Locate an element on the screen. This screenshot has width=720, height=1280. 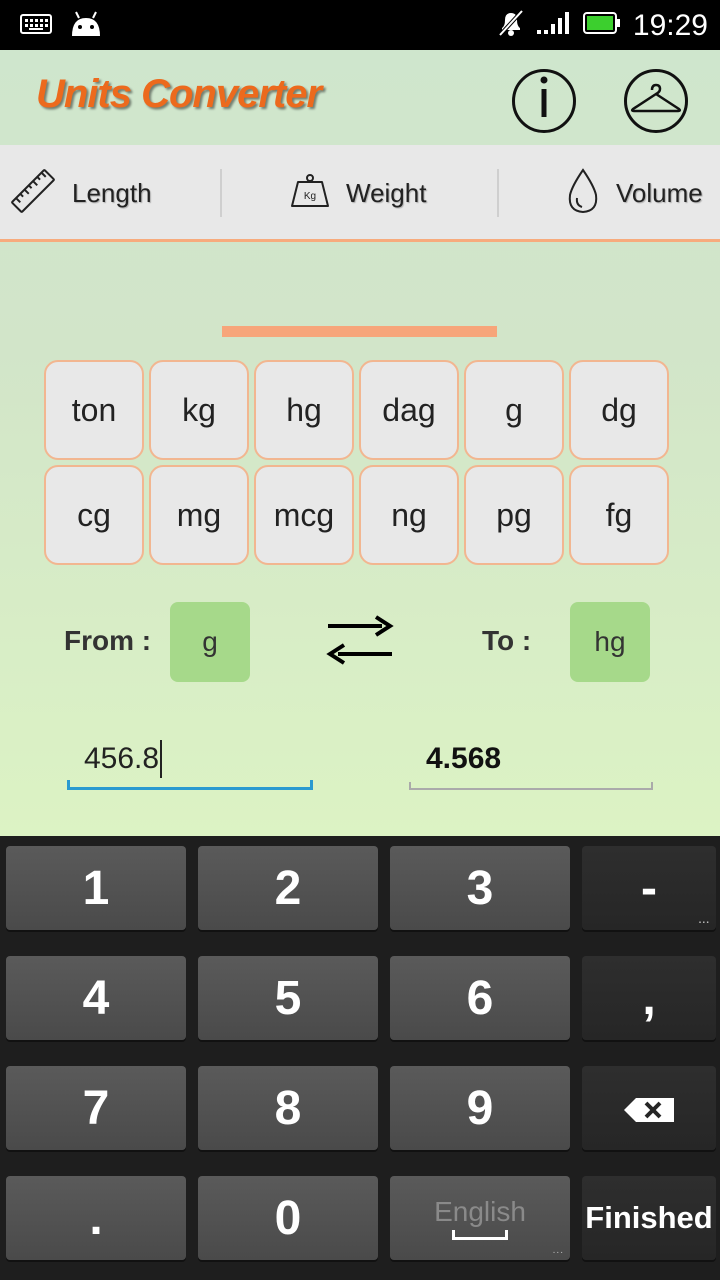
tab-weight: Kg Weight is located at coordinates (358, 193).